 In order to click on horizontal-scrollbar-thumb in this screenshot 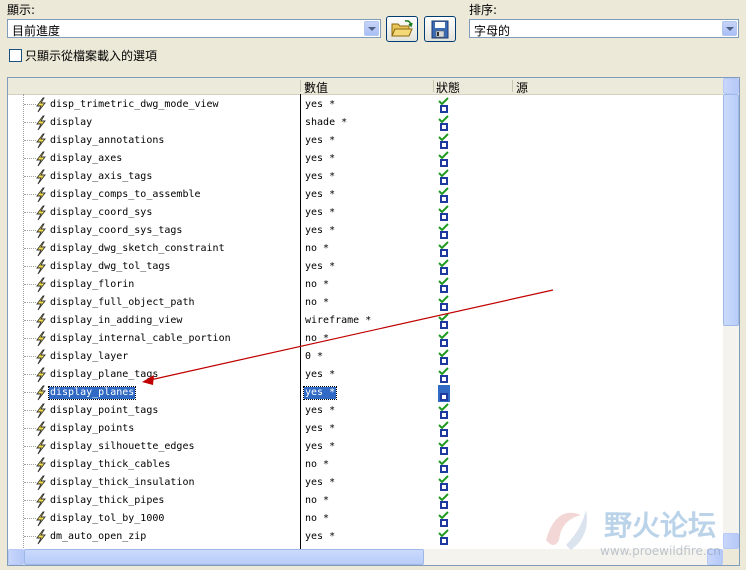, I will do `click(224, 557)`.